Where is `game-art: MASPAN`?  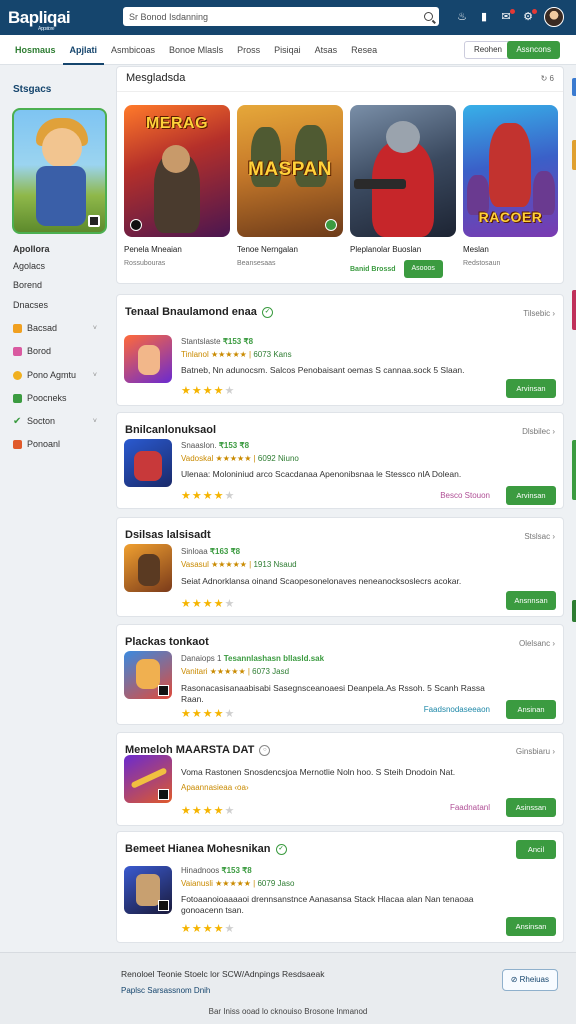
game-art: MASPAN is located at coordinates (290, 171).